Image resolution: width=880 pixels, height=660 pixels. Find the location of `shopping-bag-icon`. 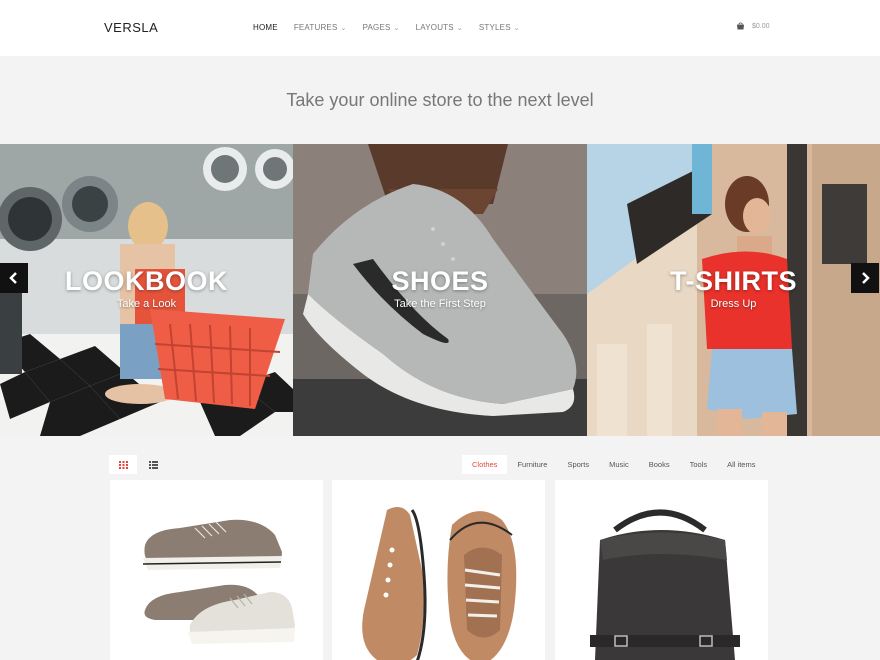

shopping-bag-icon is located at coordinates (740, 26).